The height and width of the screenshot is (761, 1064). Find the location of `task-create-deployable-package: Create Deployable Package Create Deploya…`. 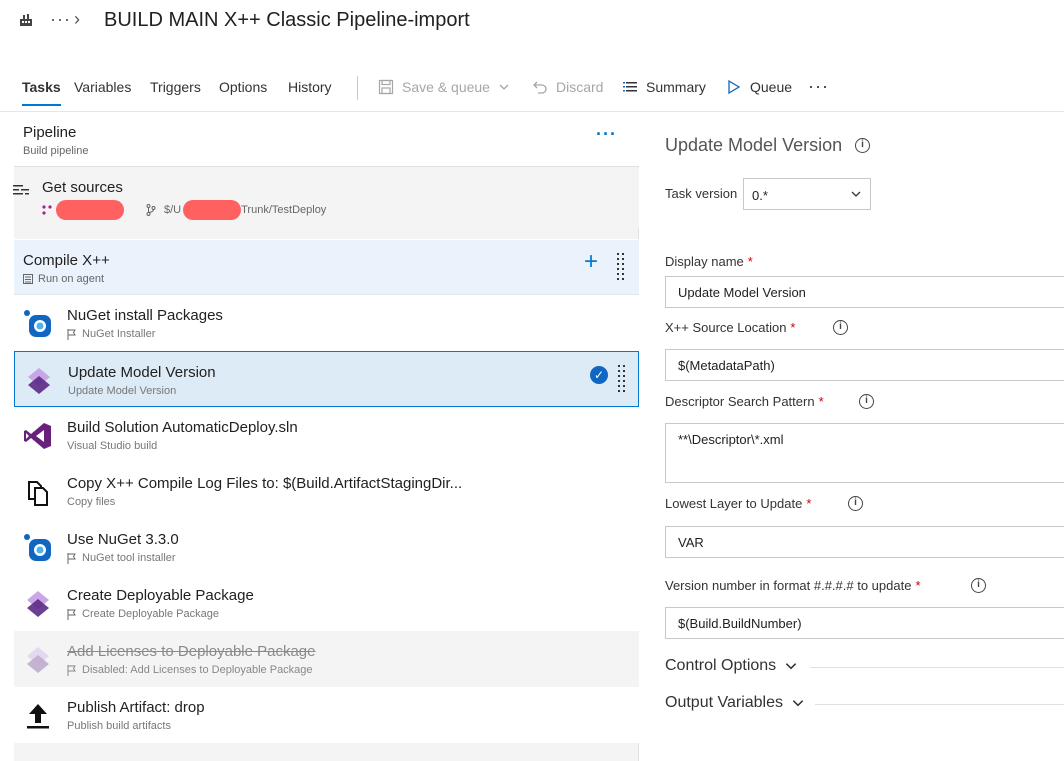

task-create-deployable-package: Create Deployable Package Create Deploya… is located at coordinates (326, 603).